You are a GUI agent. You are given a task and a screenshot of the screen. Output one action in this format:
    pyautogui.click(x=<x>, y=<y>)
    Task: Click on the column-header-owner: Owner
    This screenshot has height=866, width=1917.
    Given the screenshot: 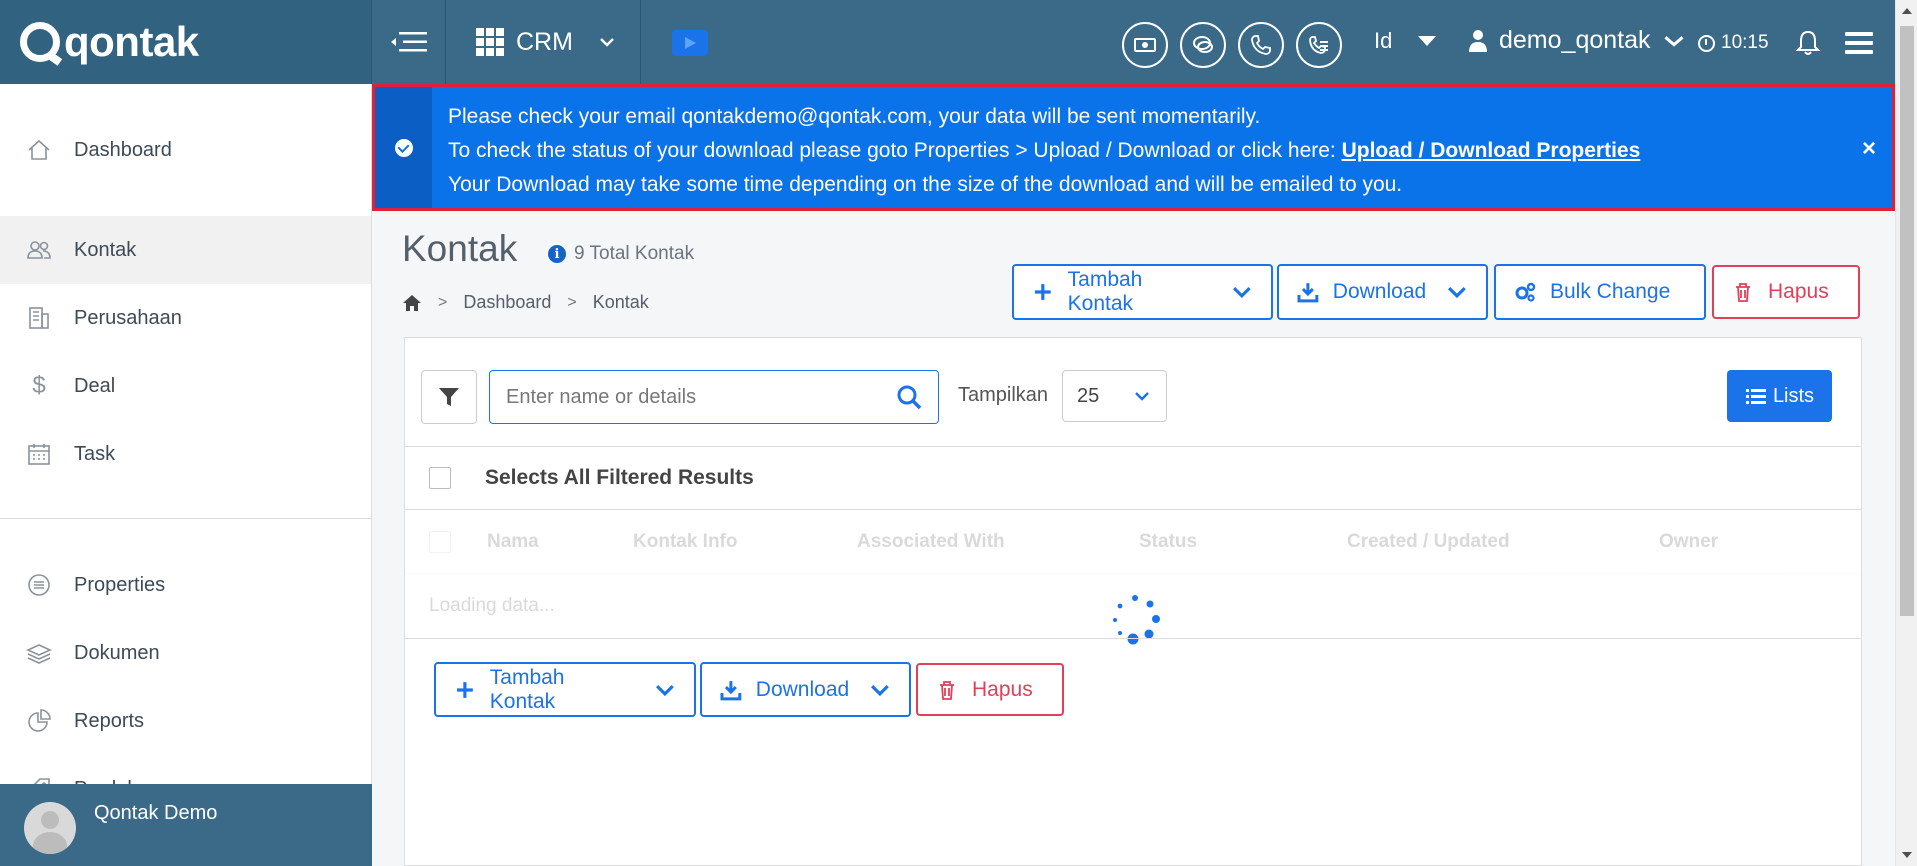 What is the action you would take?
    pyautogui.click(x=1688, y=542)
    